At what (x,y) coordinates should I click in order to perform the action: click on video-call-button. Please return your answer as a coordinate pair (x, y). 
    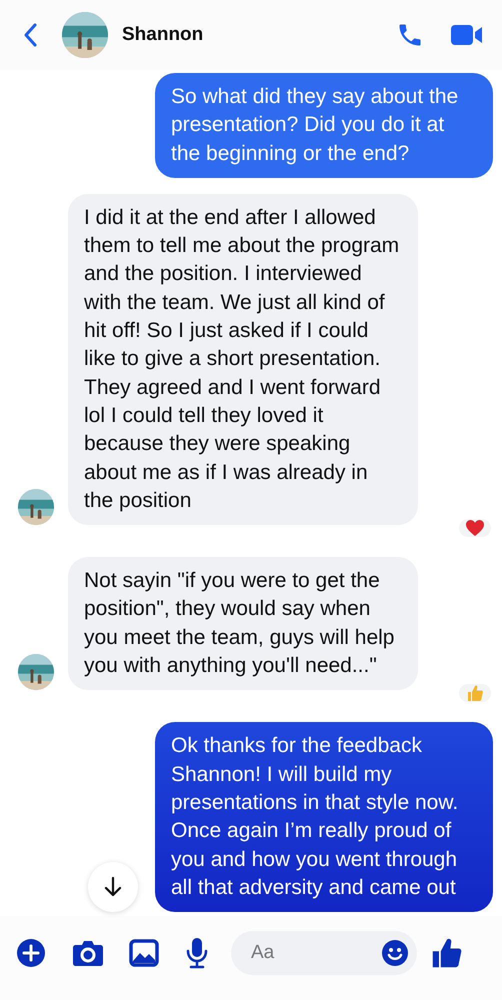
    Looking at the image, I should click on (467, 35).